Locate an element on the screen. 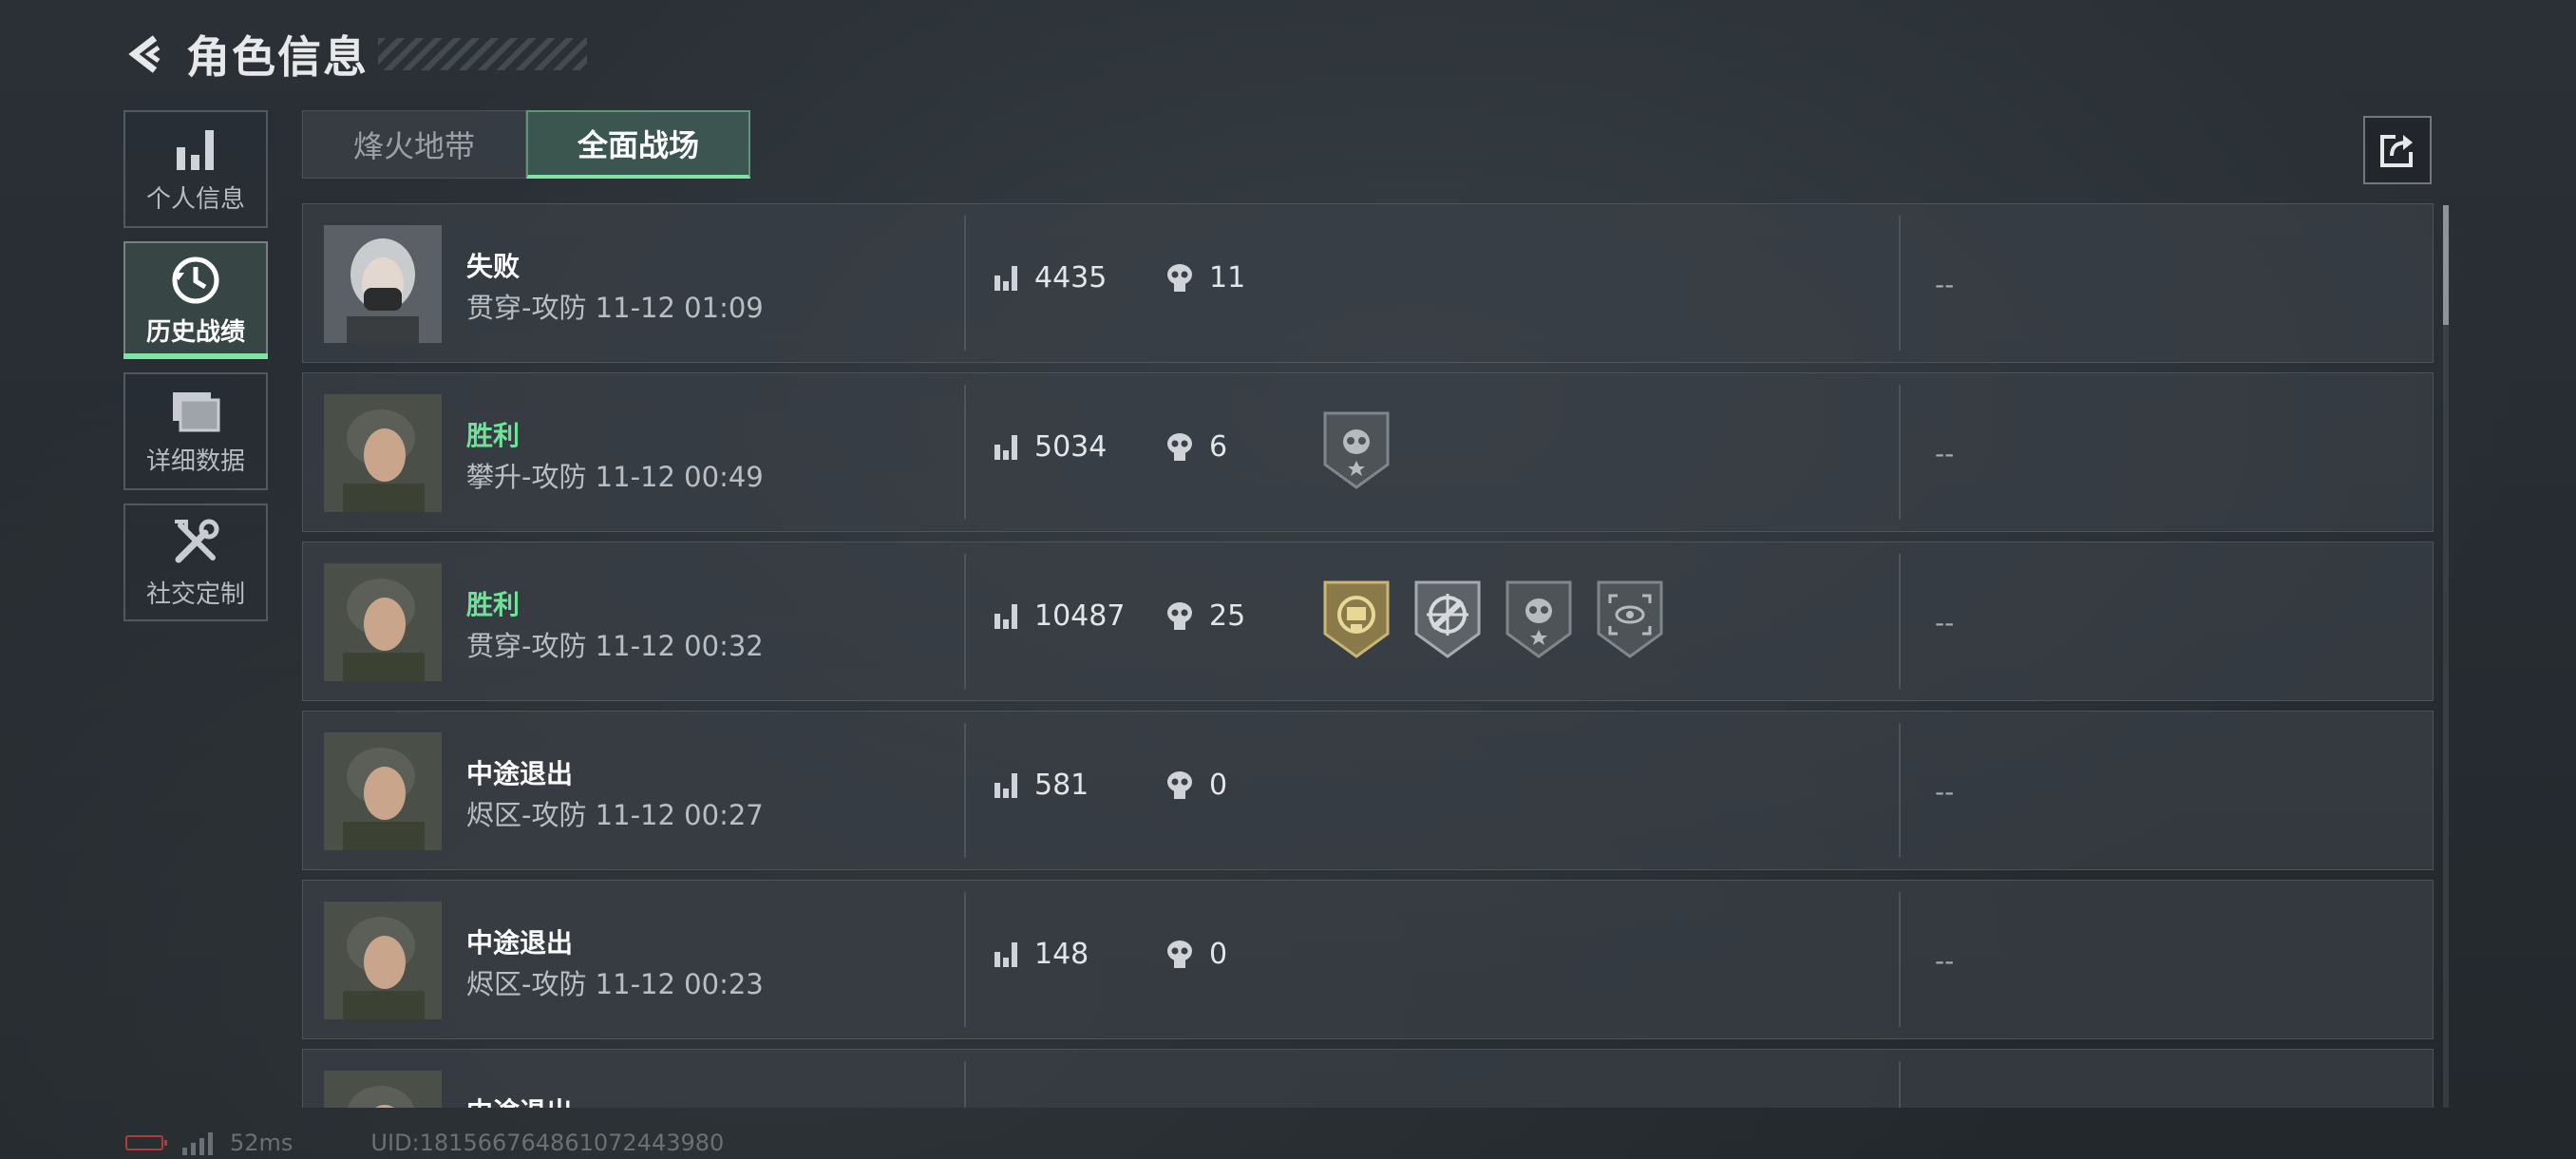  sidebar-item-label: 个人信息 is located at coordinates (195, 199).